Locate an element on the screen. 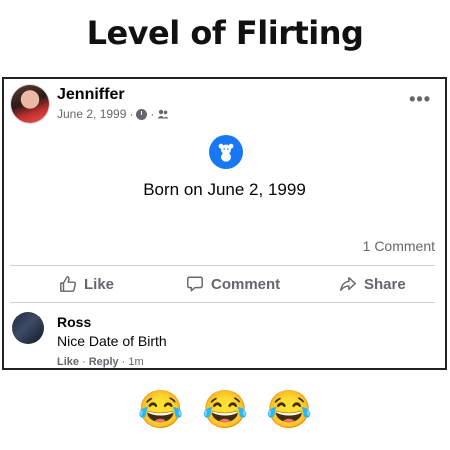 The image size is (450, 450). comment-actions: Like · Reply · 1m is located at coordinates (100, 362).